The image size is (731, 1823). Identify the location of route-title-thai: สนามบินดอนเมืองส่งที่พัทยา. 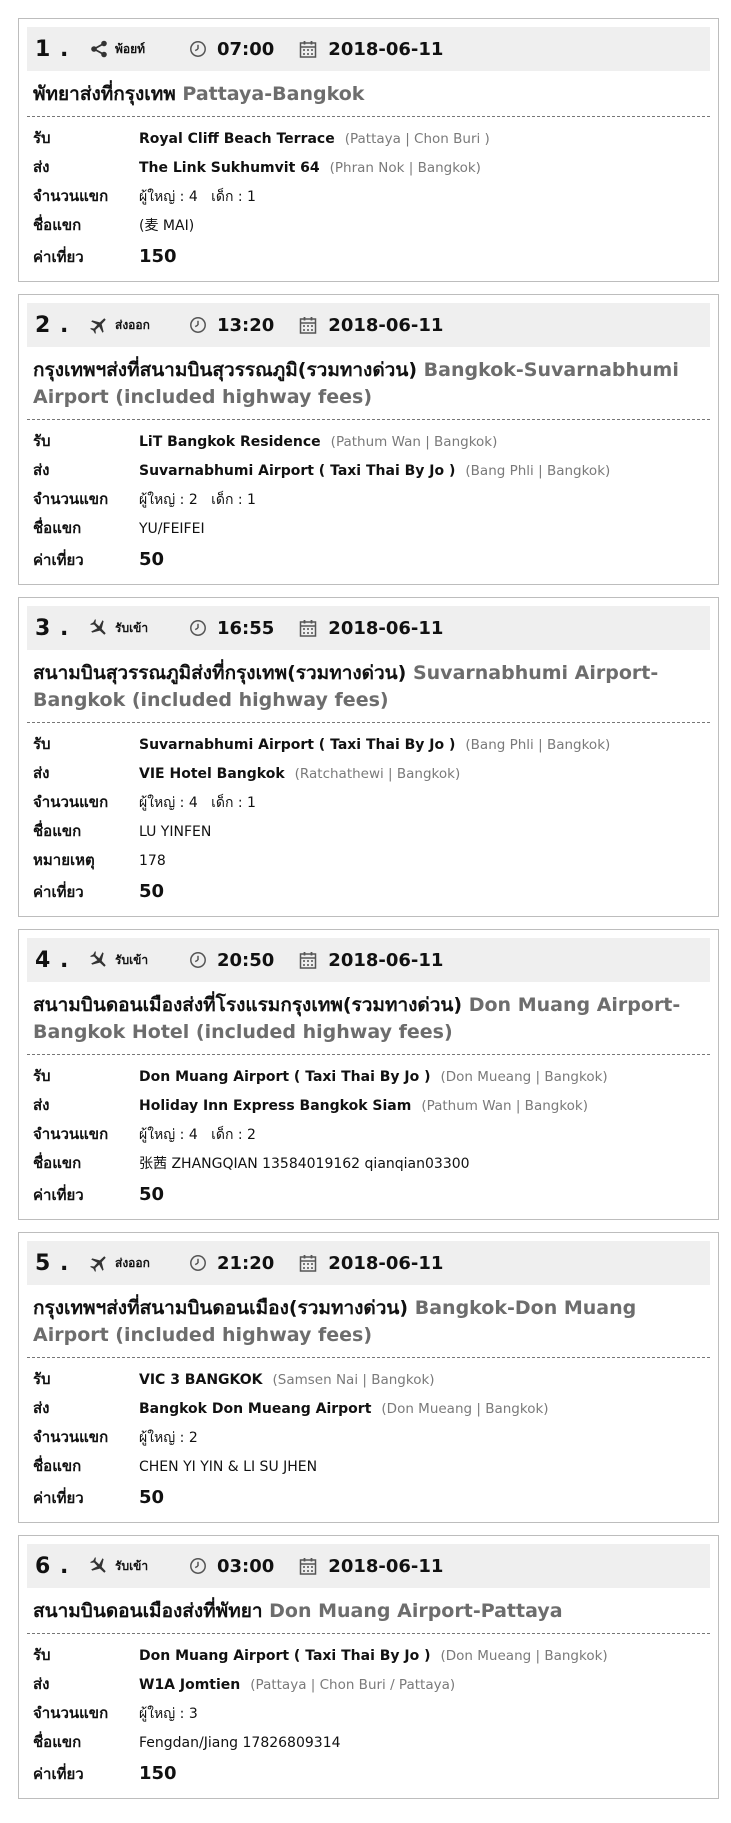
(148, 1611).